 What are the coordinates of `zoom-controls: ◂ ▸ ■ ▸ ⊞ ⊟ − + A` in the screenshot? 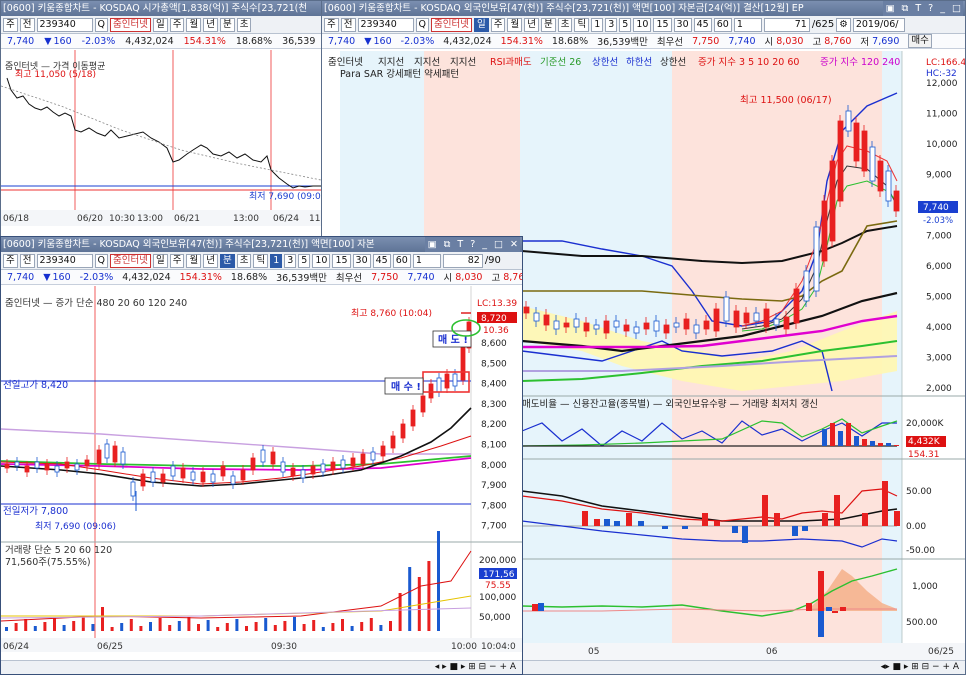 It's located at (475, 667).